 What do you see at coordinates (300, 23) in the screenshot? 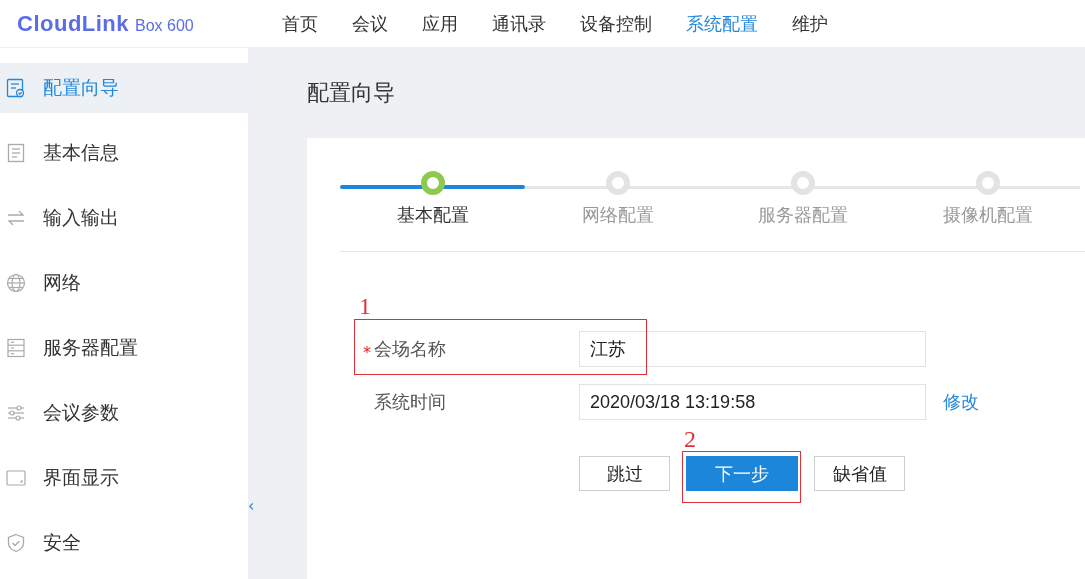
I see `nav-tab: 首页` at bounding box center [300, 23].